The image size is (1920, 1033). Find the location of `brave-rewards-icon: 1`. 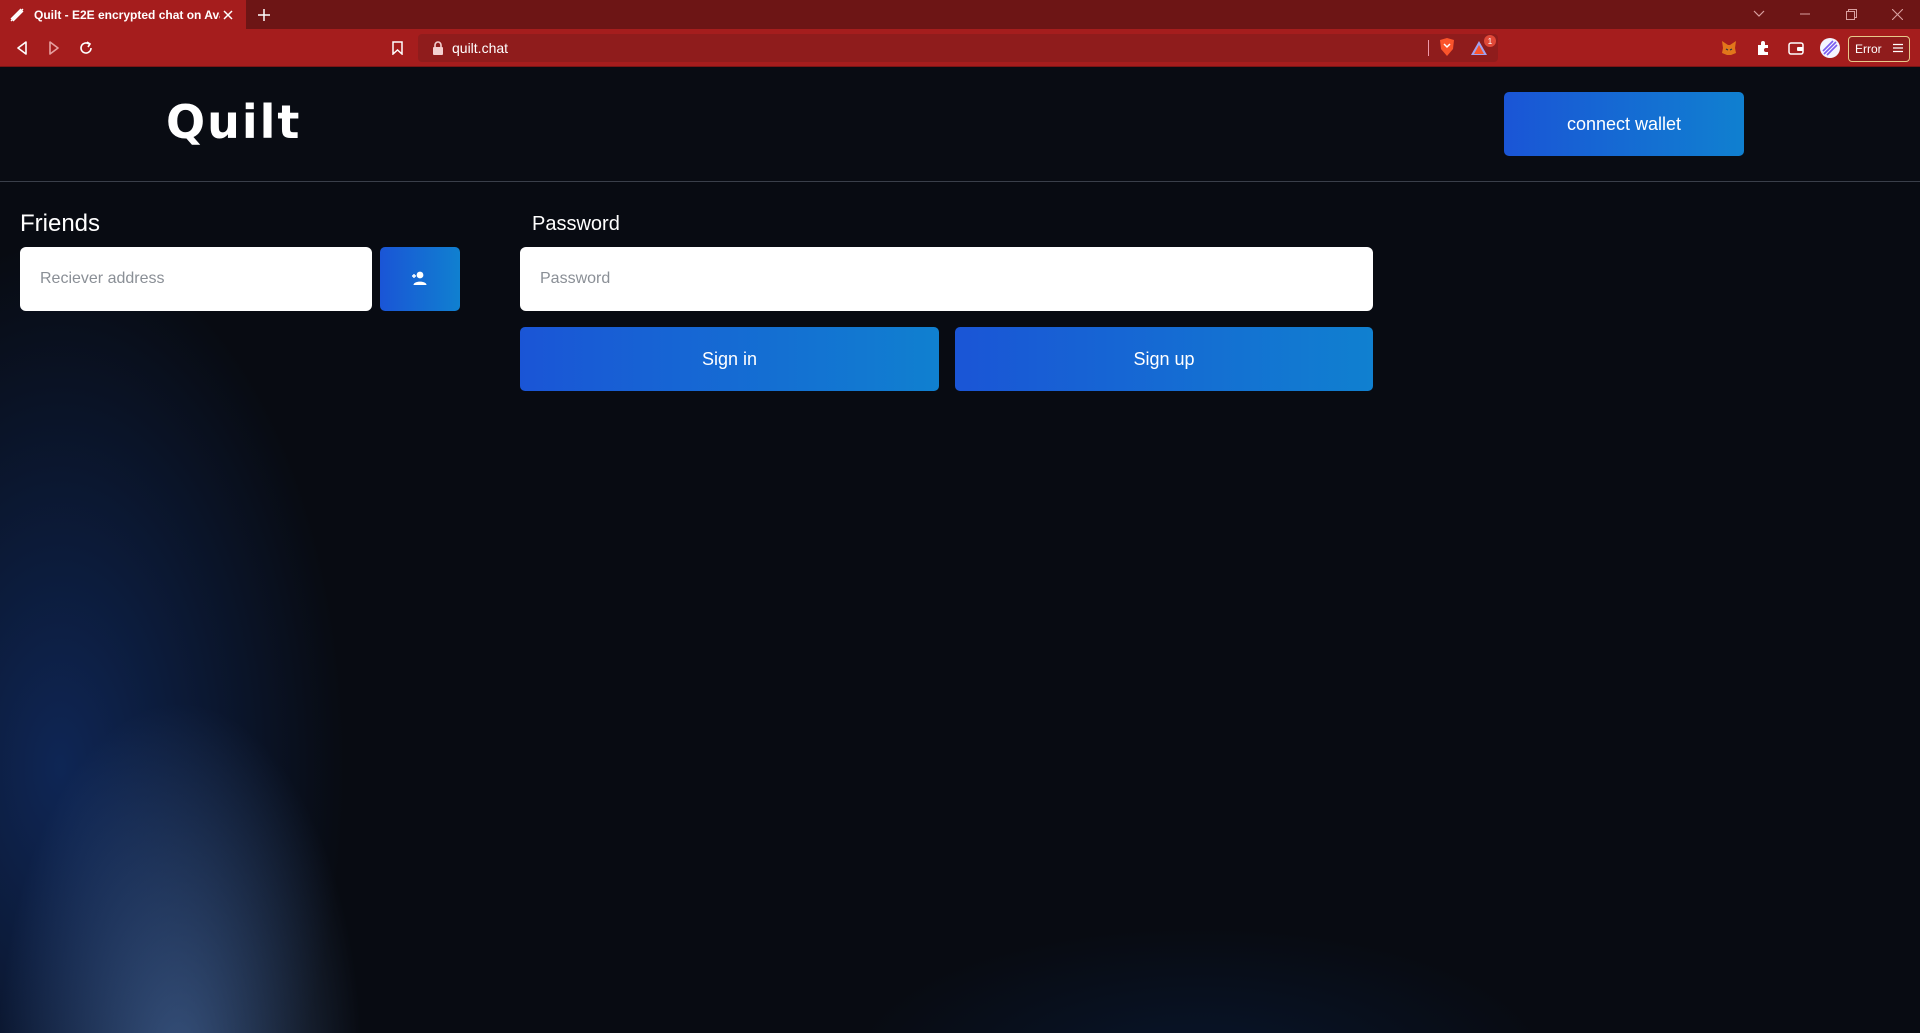

brave-rewards-icon: 1 is located at coordinates (1484, 46).